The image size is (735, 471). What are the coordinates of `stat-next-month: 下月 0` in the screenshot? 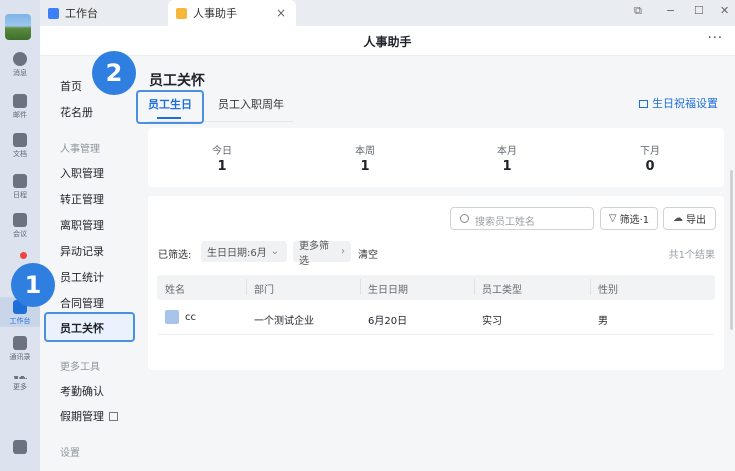 It's located at (650, 160).